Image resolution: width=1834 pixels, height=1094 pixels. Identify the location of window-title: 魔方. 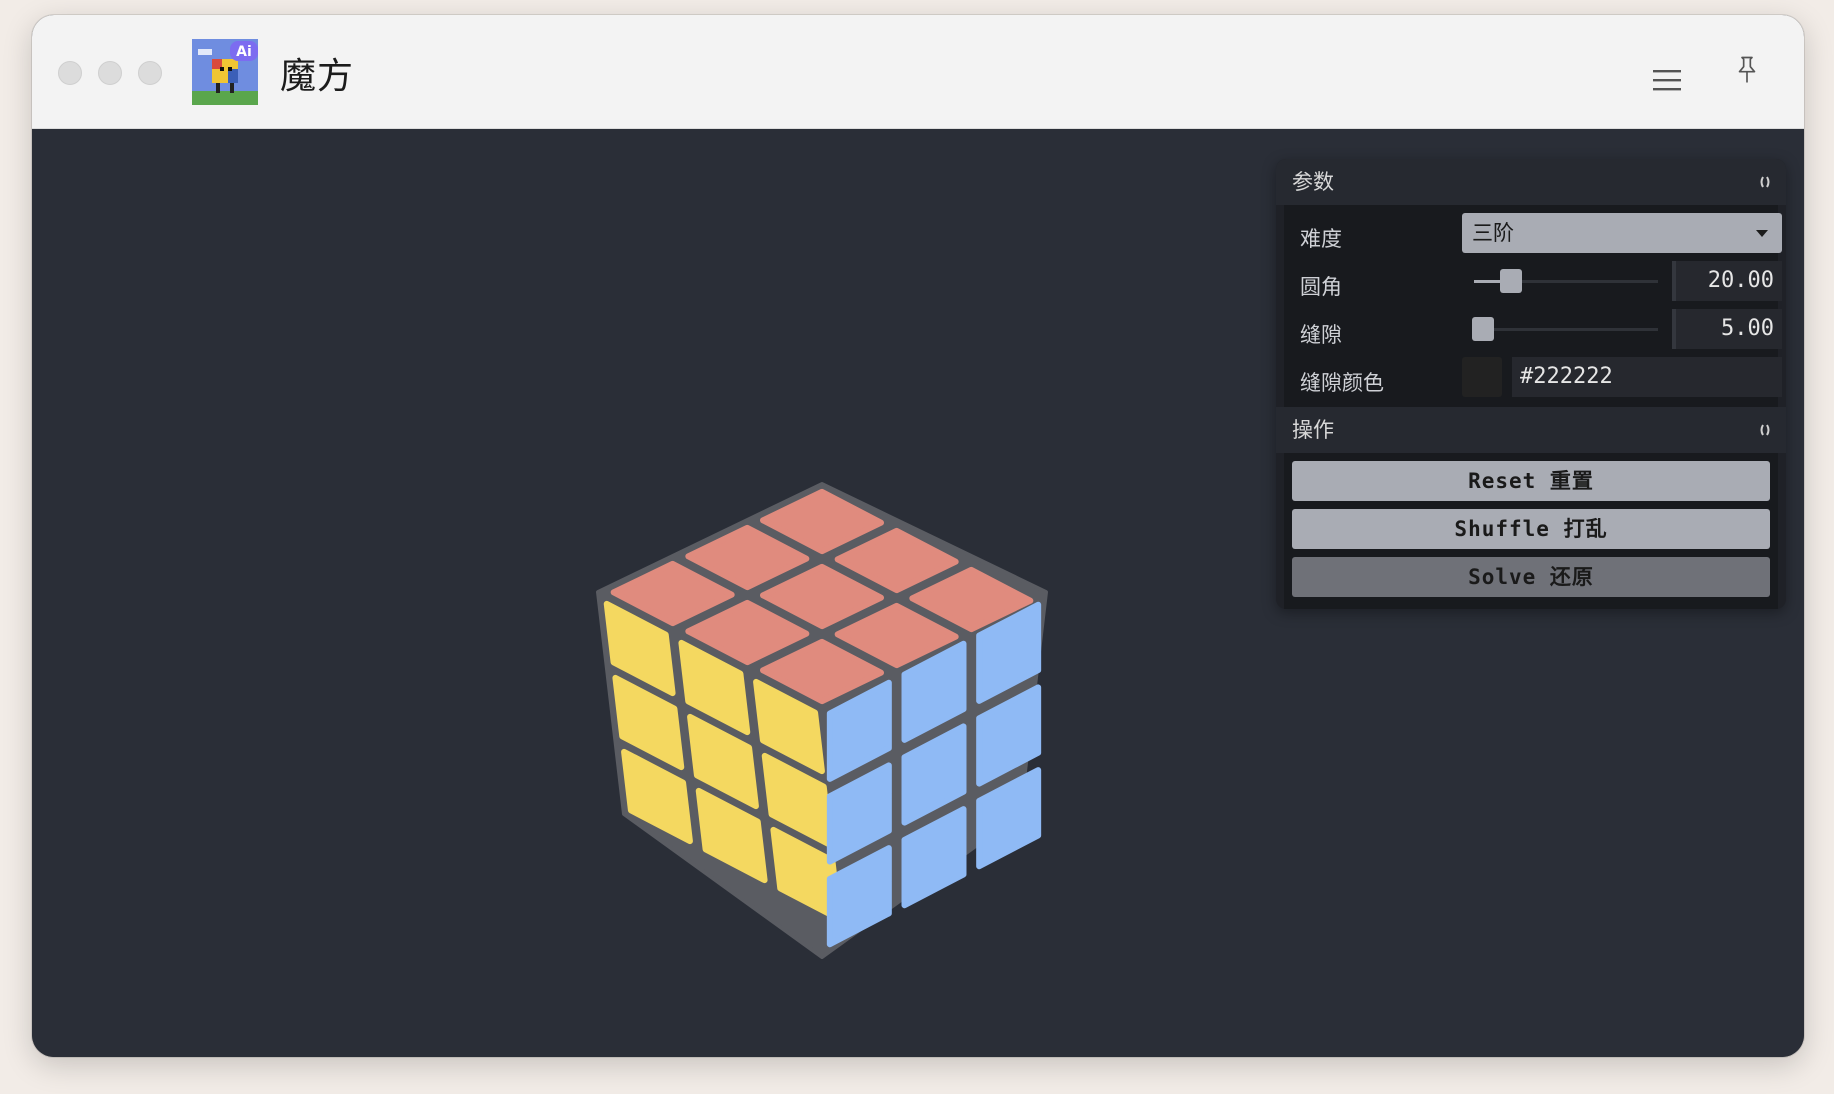
(317, 76).